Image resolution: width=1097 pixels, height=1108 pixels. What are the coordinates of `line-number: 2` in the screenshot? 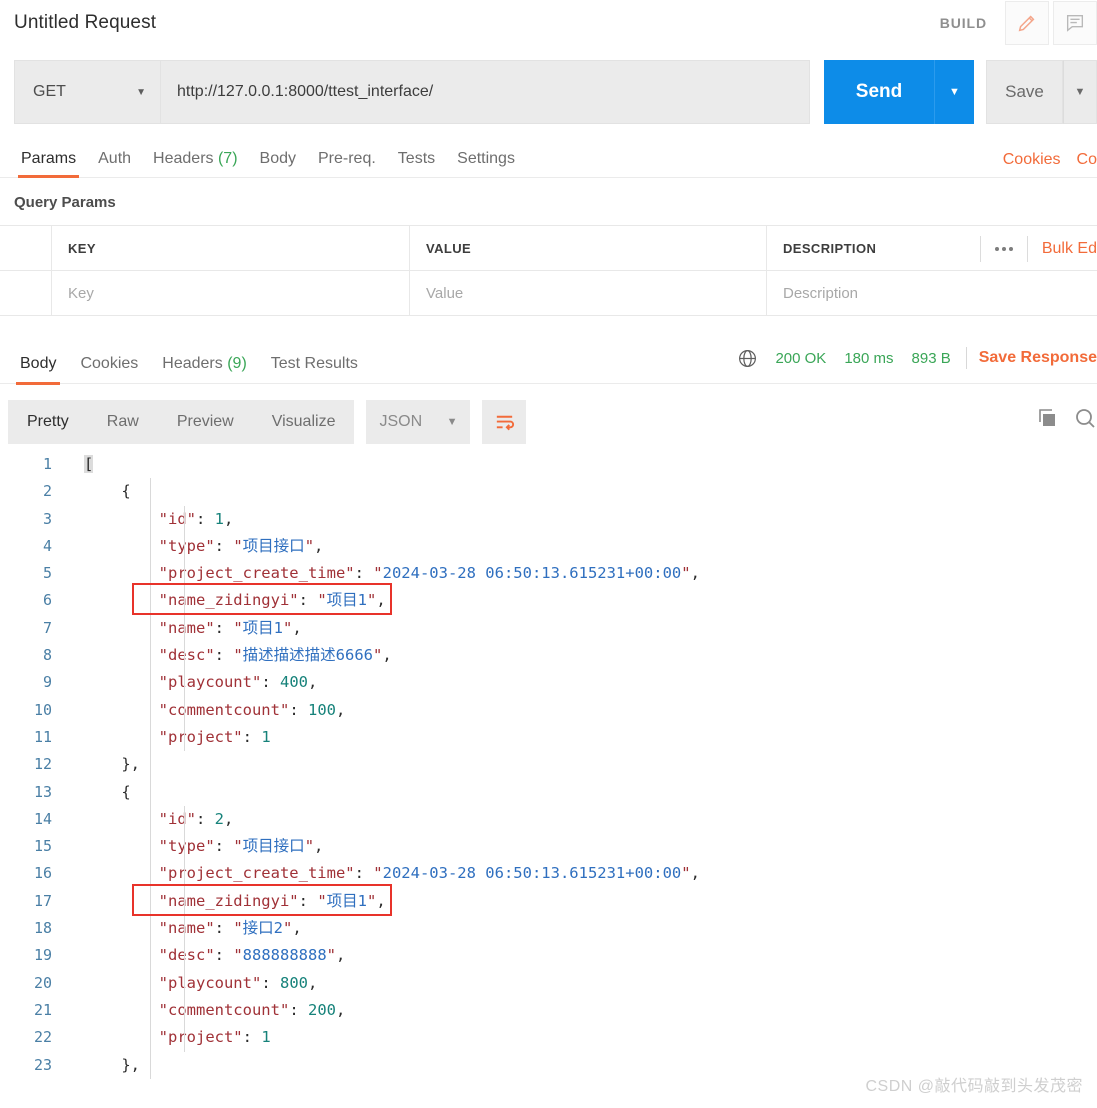 It's located at (47, 491).